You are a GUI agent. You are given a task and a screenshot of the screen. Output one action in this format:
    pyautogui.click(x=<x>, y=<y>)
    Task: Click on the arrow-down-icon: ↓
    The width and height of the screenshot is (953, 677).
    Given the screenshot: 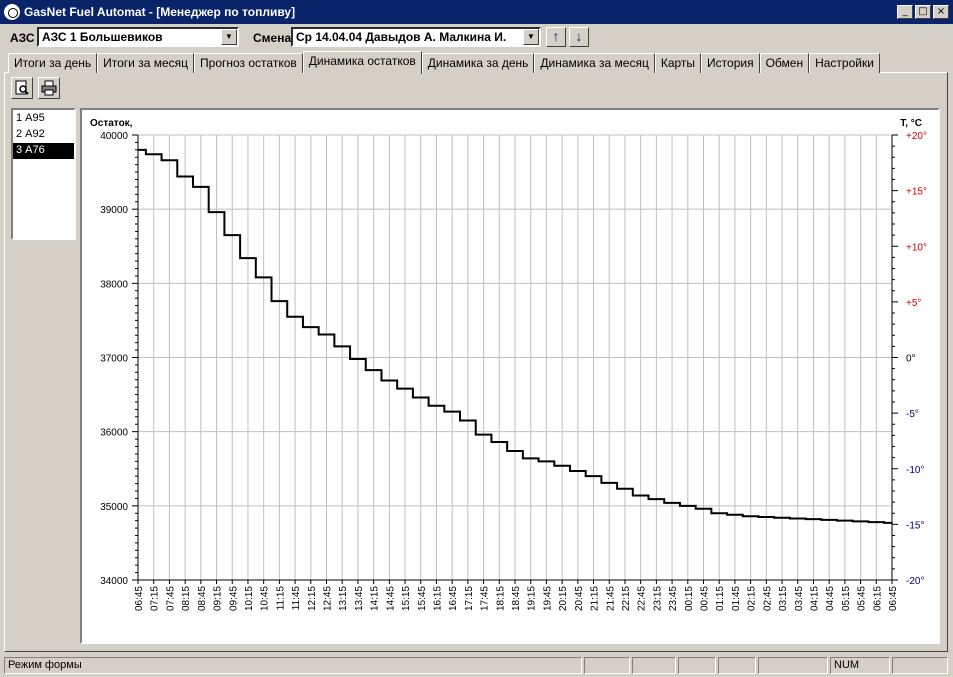 What is the action you would take?
    pyautogui.click(x=579, y=36)
    